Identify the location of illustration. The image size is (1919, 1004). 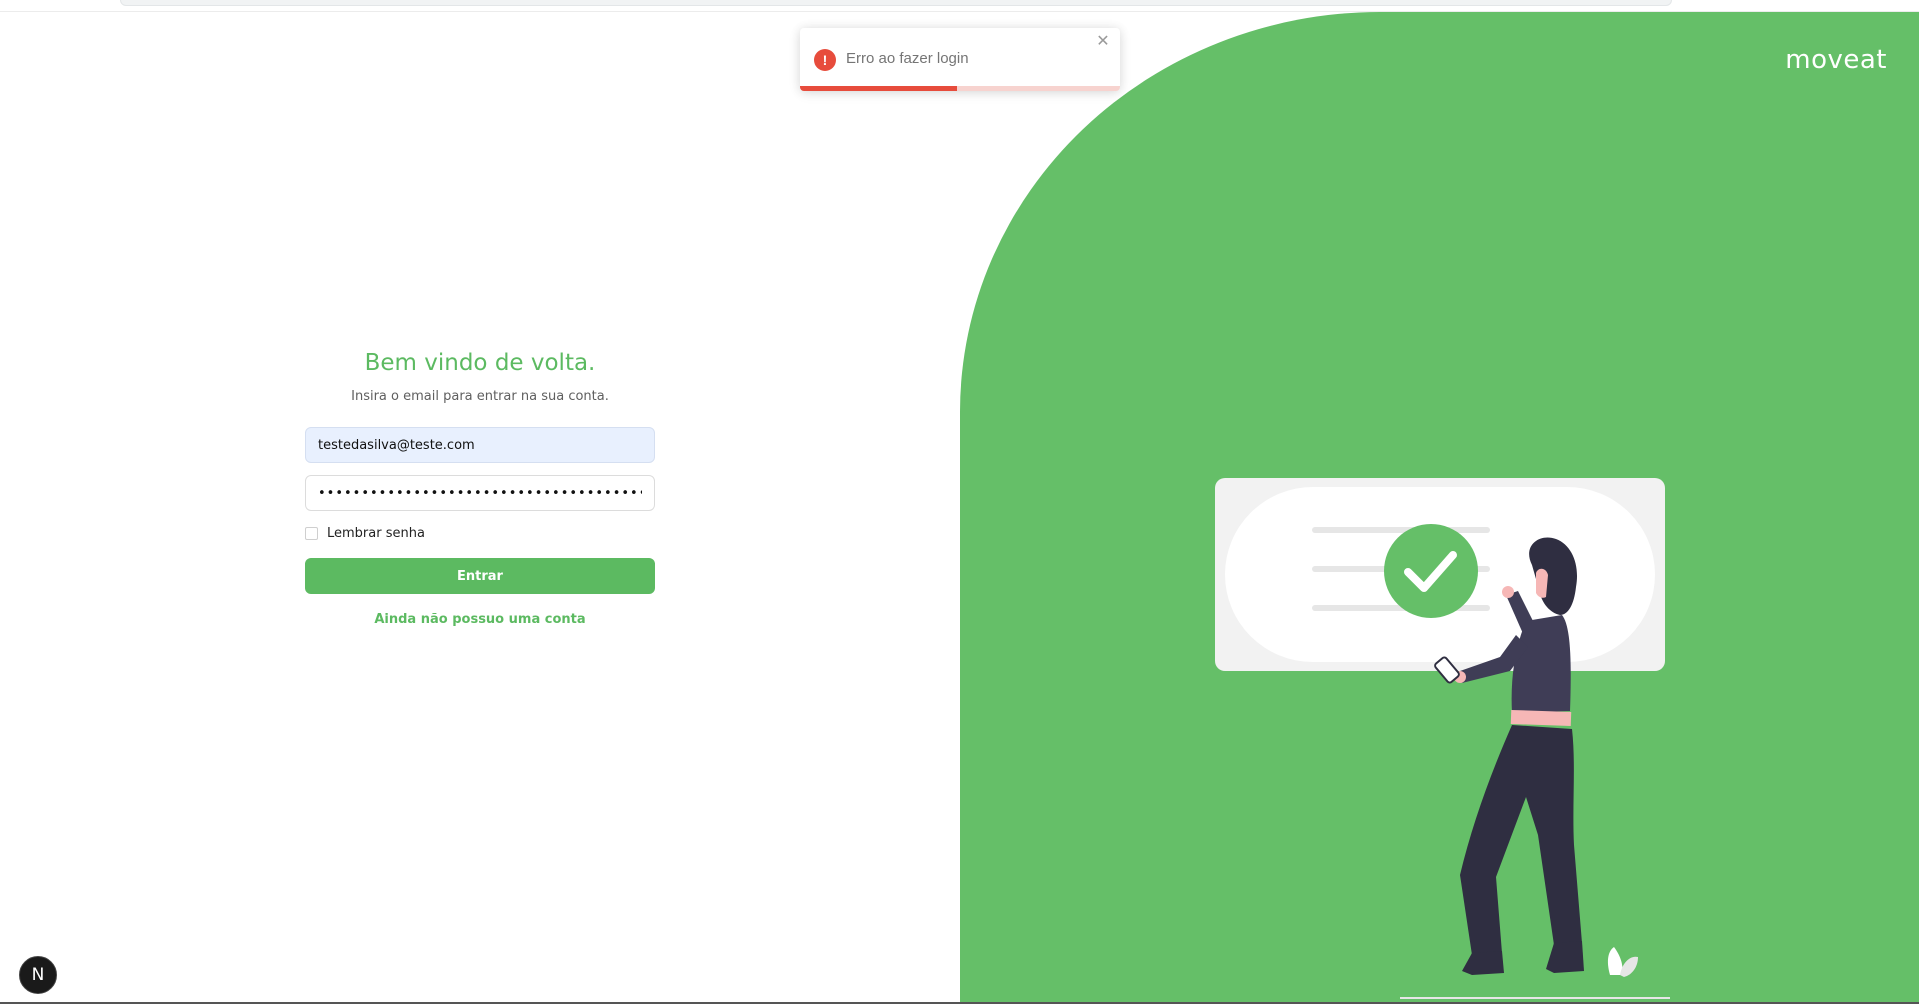
(1442, 738).